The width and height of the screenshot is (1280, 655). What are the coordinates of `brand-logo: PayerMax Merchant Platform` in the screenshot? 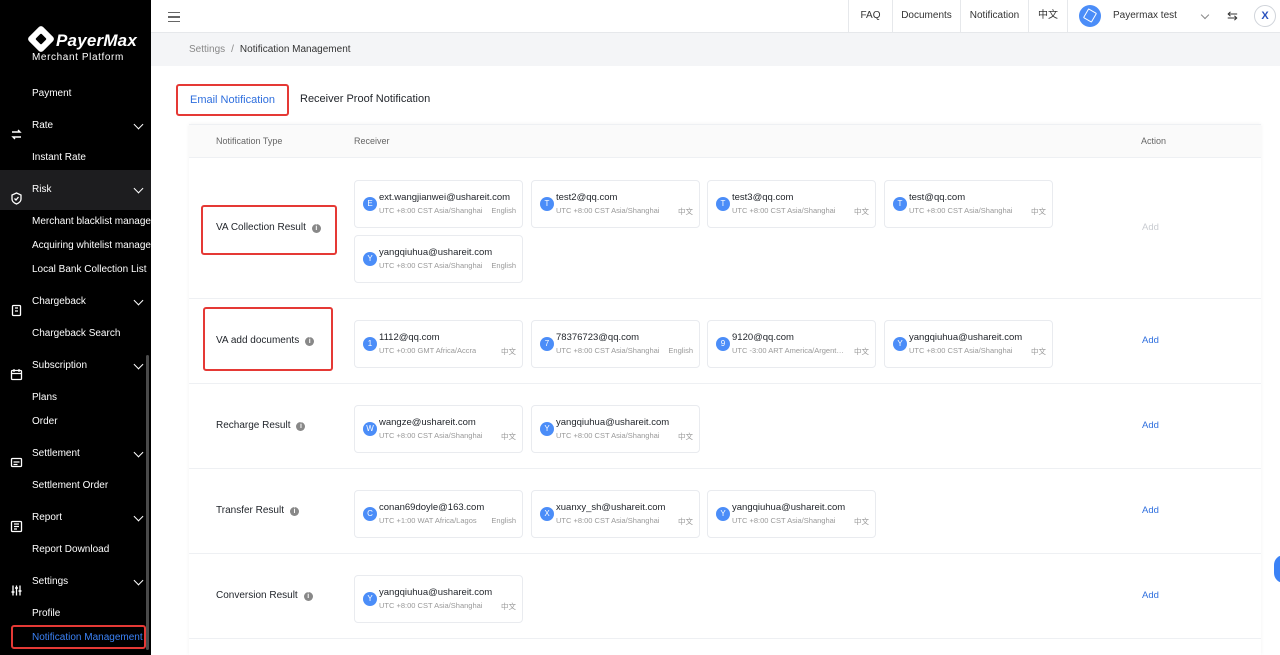 It's located at (75, 41).